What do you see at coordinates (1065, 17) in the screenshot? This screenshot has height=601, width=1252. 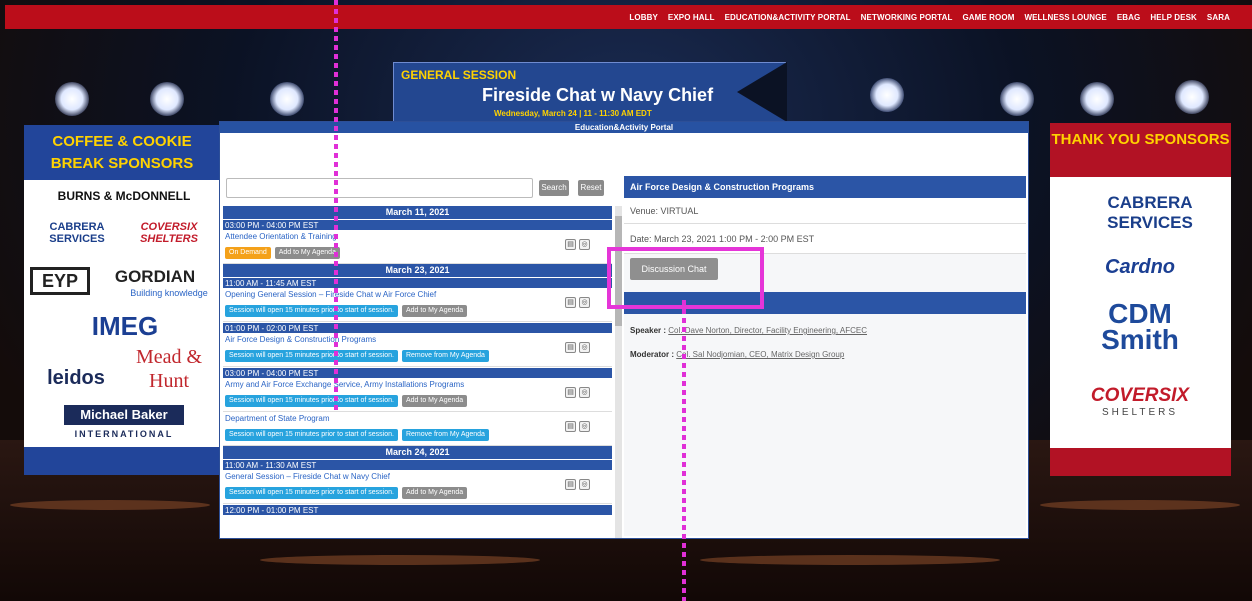 I see `nav-wellness-lounge: WELLNESS LOUNGE` at bounding box center [1065, 17].